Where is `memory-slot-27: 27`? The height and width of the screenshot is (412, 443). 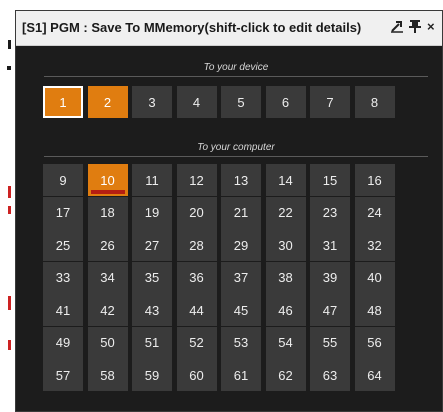 memory-slot-27: 27 is located at coordinates (152, 245).